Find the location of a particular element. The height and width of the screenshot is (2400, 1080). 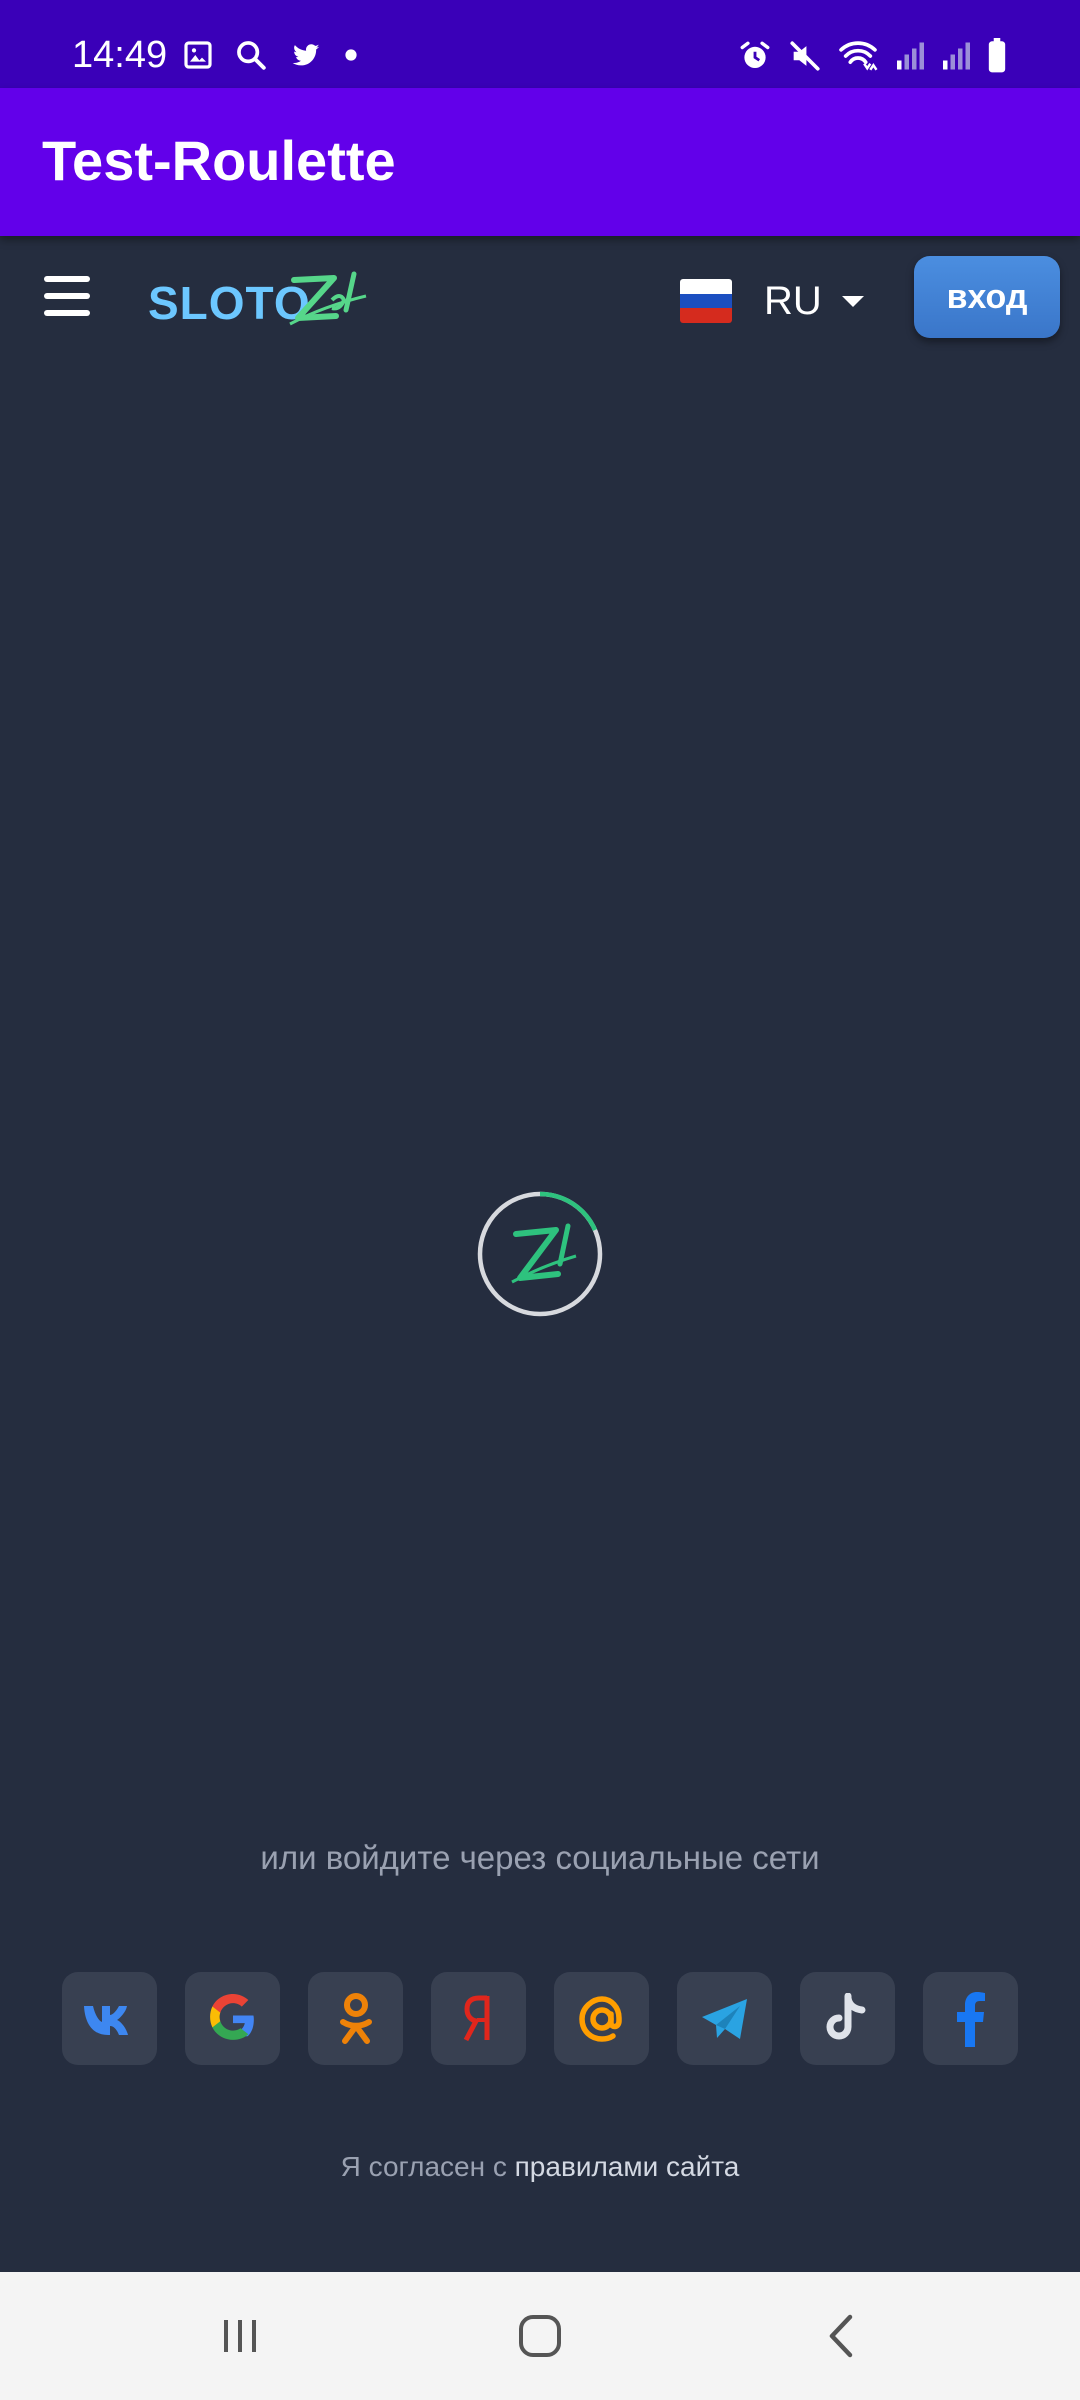

google-icon is located at coordinates (231, 2016).